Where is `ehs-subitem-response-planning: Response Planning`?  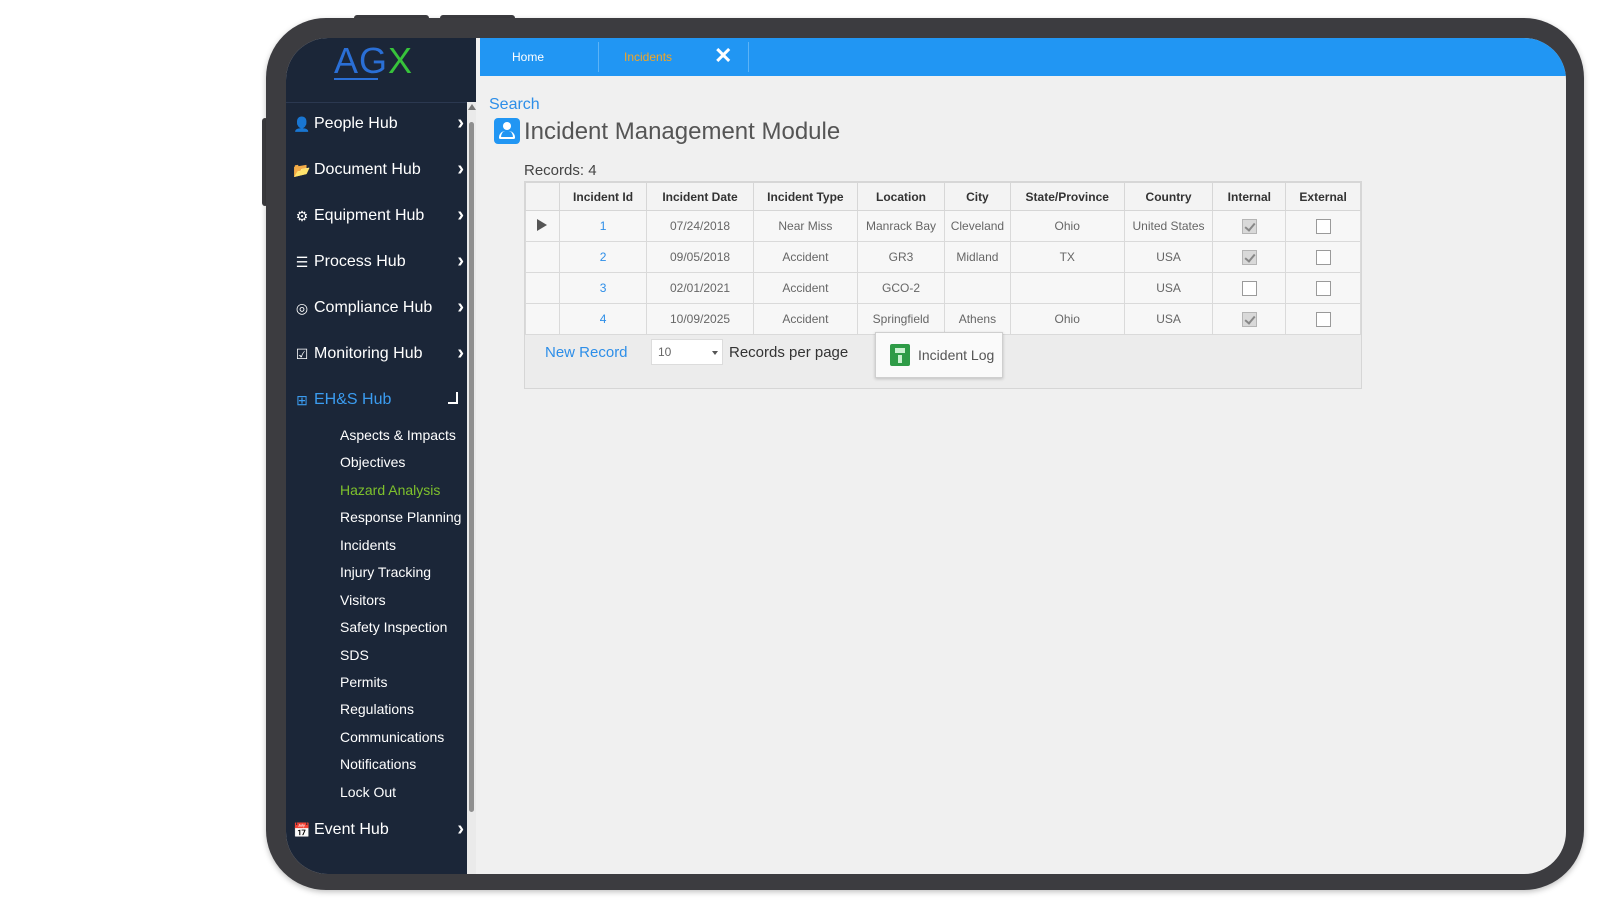
ehs-subitem-response-planning: Response Planning is located at coordinates (400, 517).